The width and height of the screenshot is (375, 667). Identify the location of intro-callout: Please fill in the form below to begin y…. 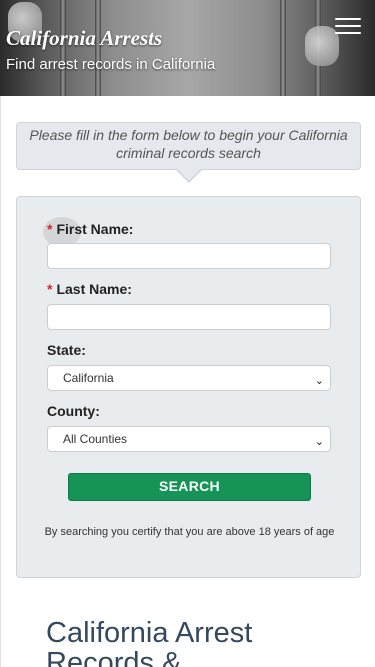
(188, 146).